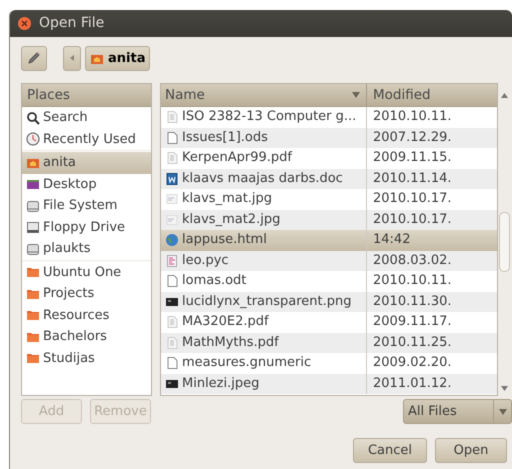 The width and height of the screenshot is (512, 469). What do you see at coordinates (172, 240) in the screenshot?
I see `globe-icon` at bounding box center [172, 240].